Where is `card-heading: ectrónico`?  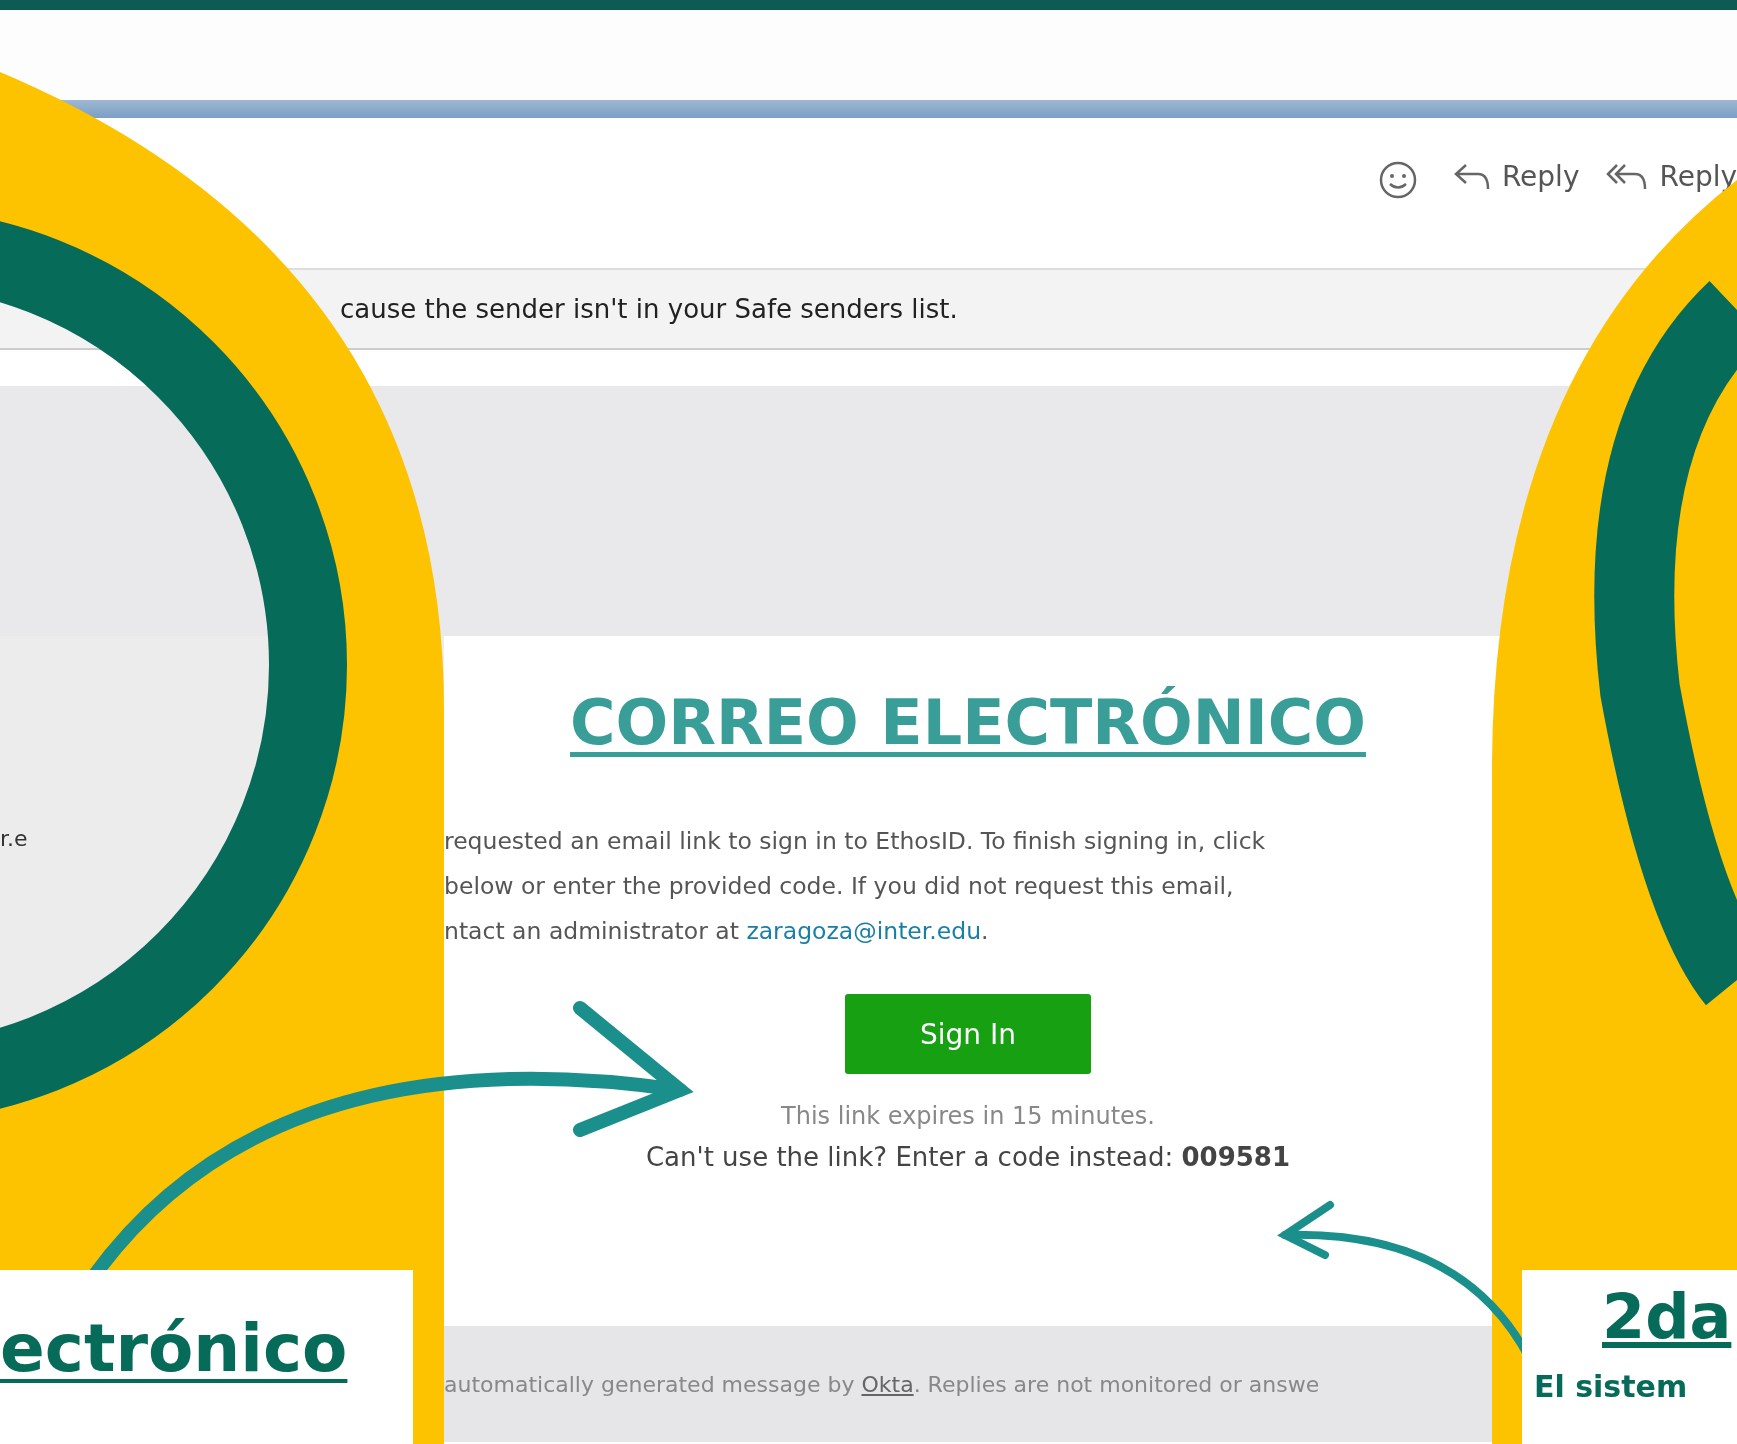
card-heading: ectrónico is located at coordinates (174, 1348).